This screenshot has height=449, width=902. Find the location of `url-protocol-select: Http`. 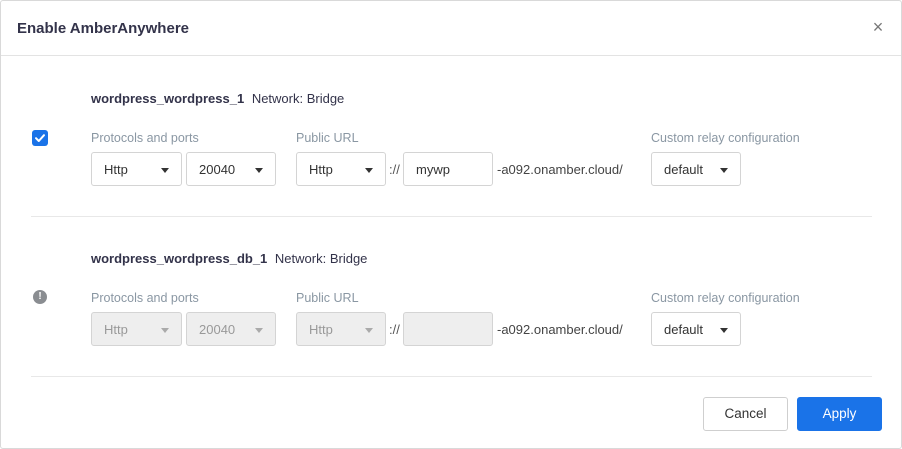

url-protocol-select: Http is located at coordinates (341, 169).